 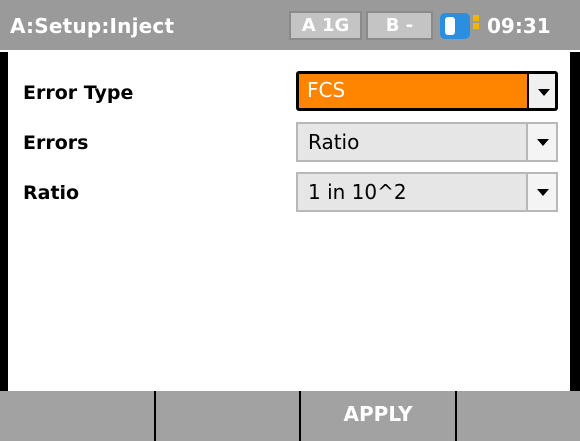 What do you see at coordinates (427, 142) in the screenshot?
I see `errors-dropdown: Ratio` at bounding box center [427, 142].